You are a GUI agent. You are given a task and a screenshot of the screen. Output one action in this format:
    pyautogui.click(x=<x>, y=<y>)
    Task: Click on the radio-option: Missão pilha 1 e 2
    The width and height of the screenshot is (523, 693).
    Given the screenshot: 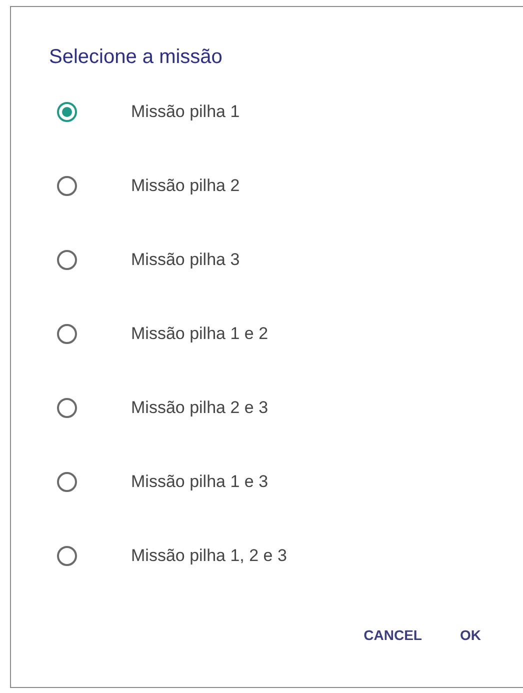 What is the action you would take?
    pyautogui.click(x=259, y=334)
    